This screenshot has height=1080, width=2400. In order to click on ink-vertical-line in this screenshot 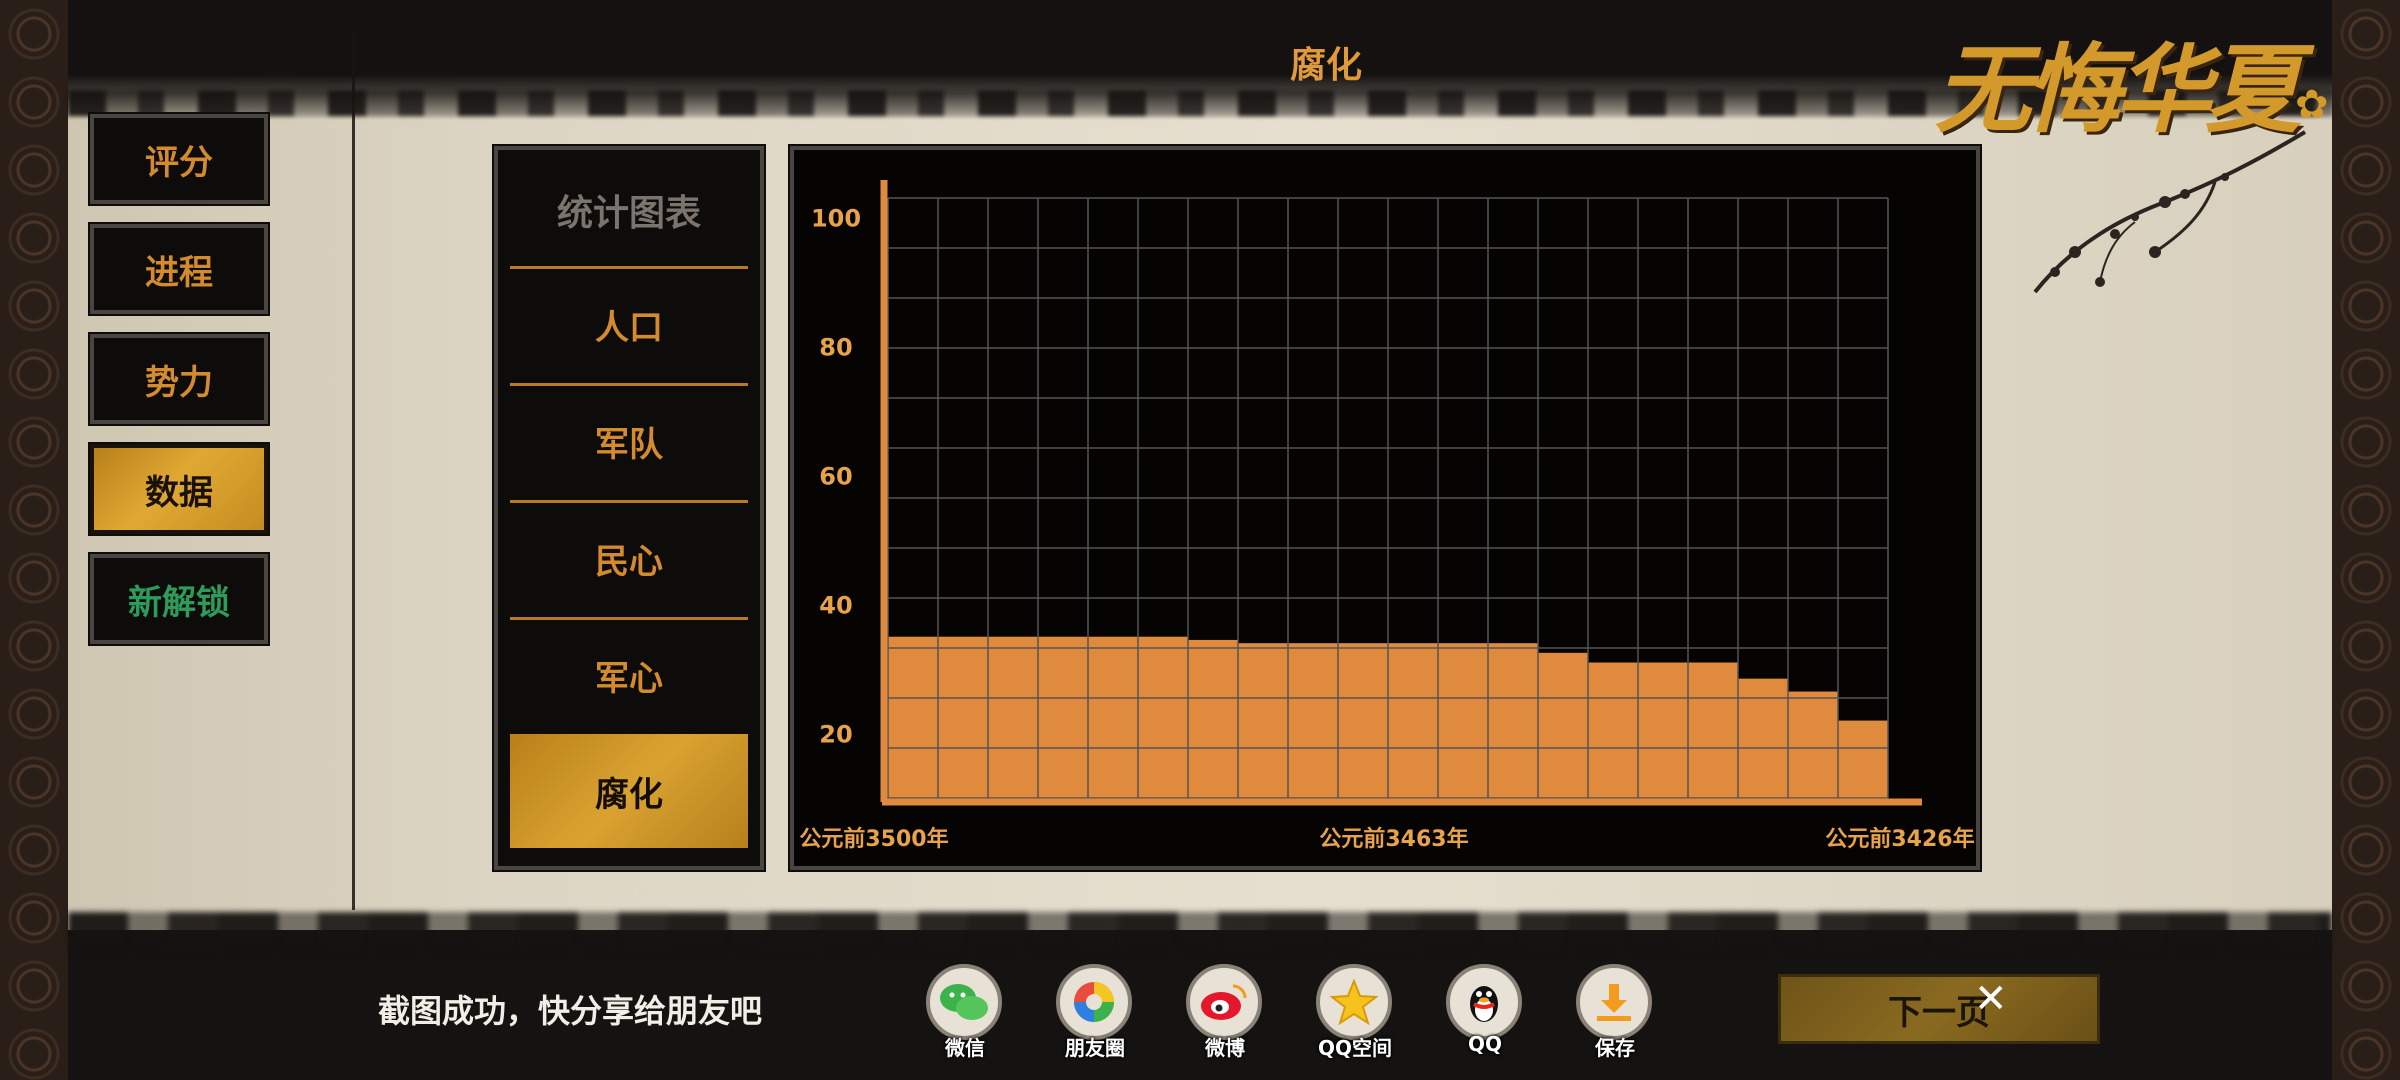, I will do `click(353, 470)`.